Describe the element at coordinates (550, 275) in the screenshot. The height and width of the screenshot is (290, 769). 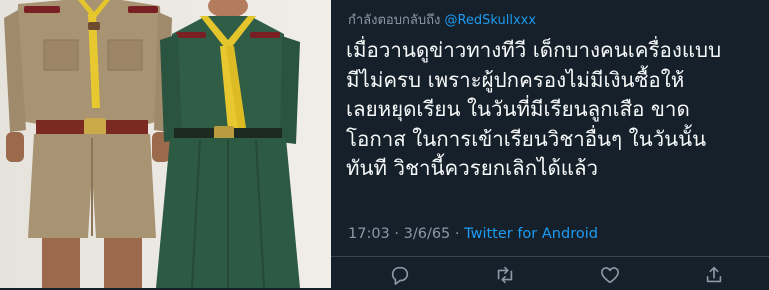
I see `action-bar` at that location.